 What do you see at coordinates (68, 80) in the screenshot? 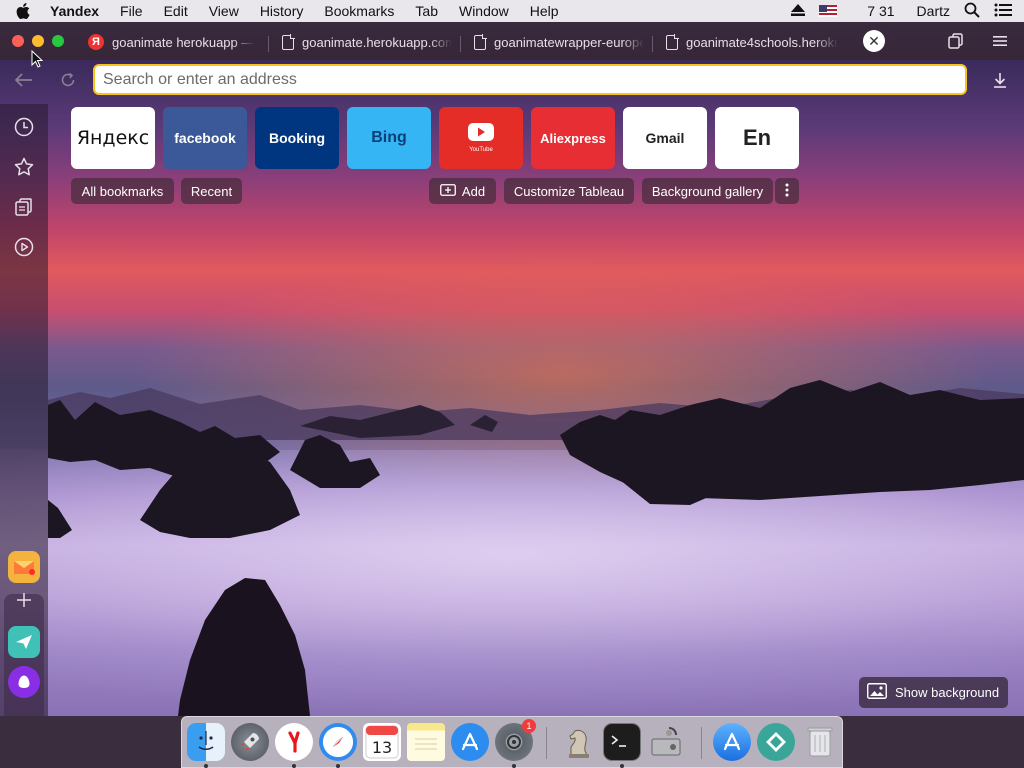
I see `reload-icon` at bounding box center [68, 80].